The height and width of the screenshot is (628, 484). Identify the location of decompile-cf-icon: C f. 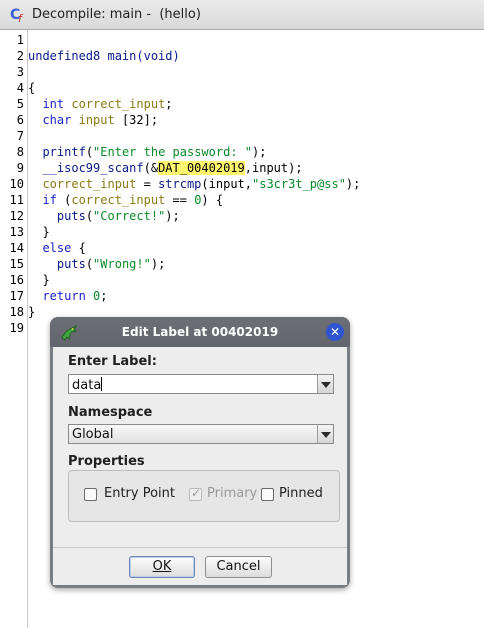
(17, 15).